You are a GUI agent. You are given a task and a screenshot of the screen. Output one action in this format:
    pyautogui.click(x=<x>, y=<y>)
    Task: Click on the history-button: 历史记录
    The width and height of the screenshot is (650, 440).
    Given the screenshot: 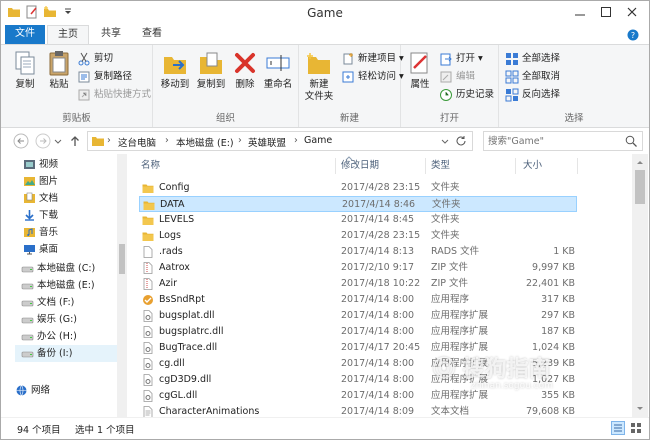 What is the action you would take?
    pyautogui.click(x=466, y=95)
    